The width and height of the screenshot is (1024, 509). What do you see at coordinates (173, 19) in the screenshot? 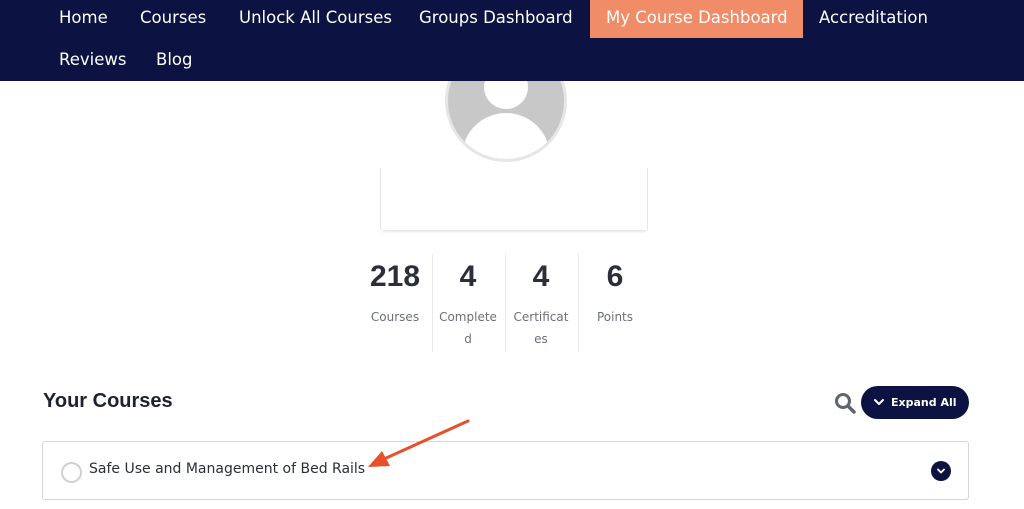
I see `nav-courses: Courses` at bounding box center [173, 19].